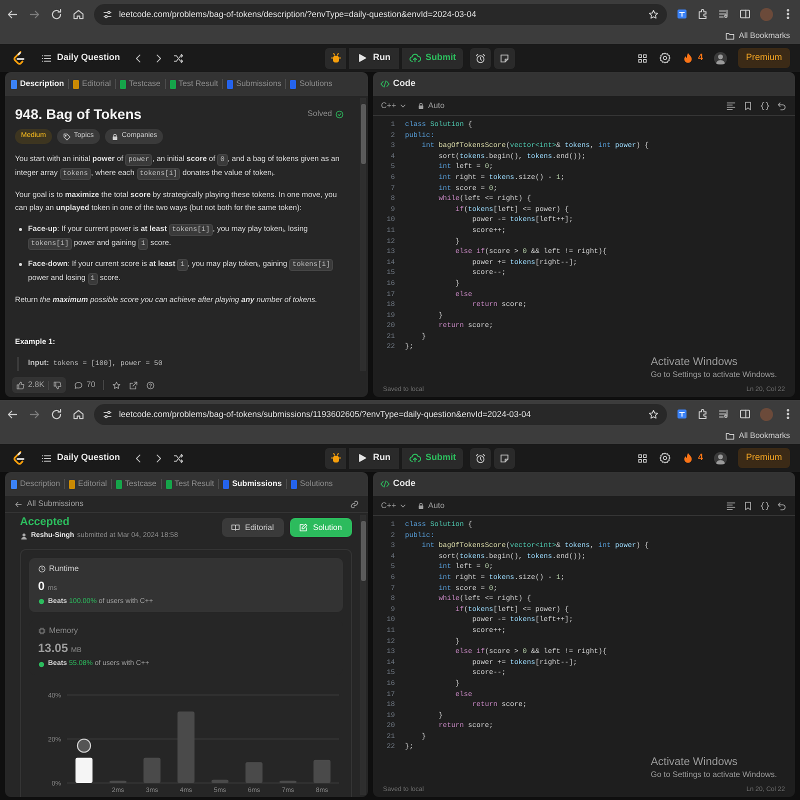  What do you see at coordinates (85, 385) in the screenshot?
I see `comments-button: 70` at bounding box center [85, 385].